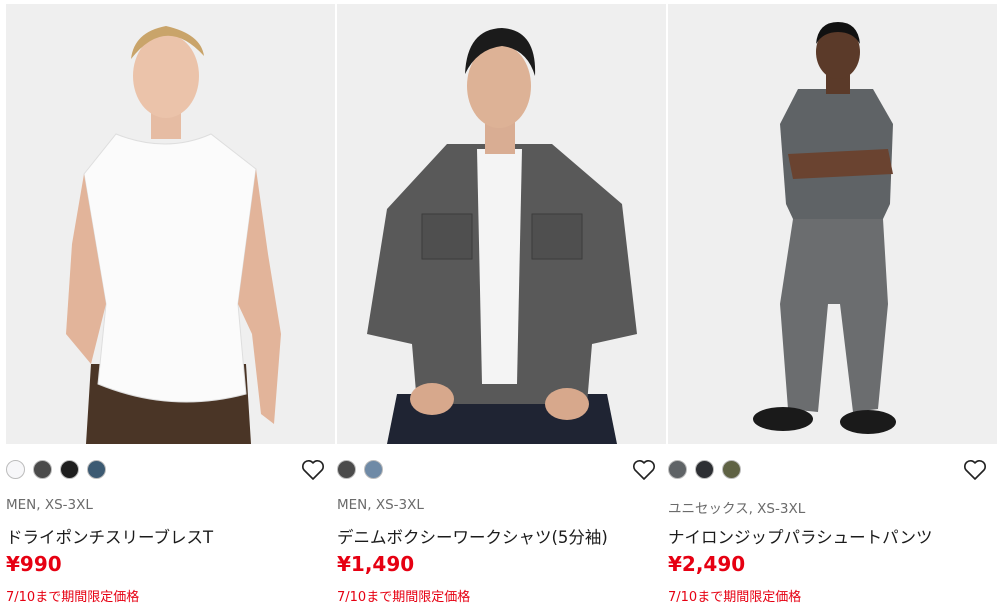 Image resolution: width=1001 pixels, height=607 pixels. I want to click on product-price: ¥990, so click(34, 564).